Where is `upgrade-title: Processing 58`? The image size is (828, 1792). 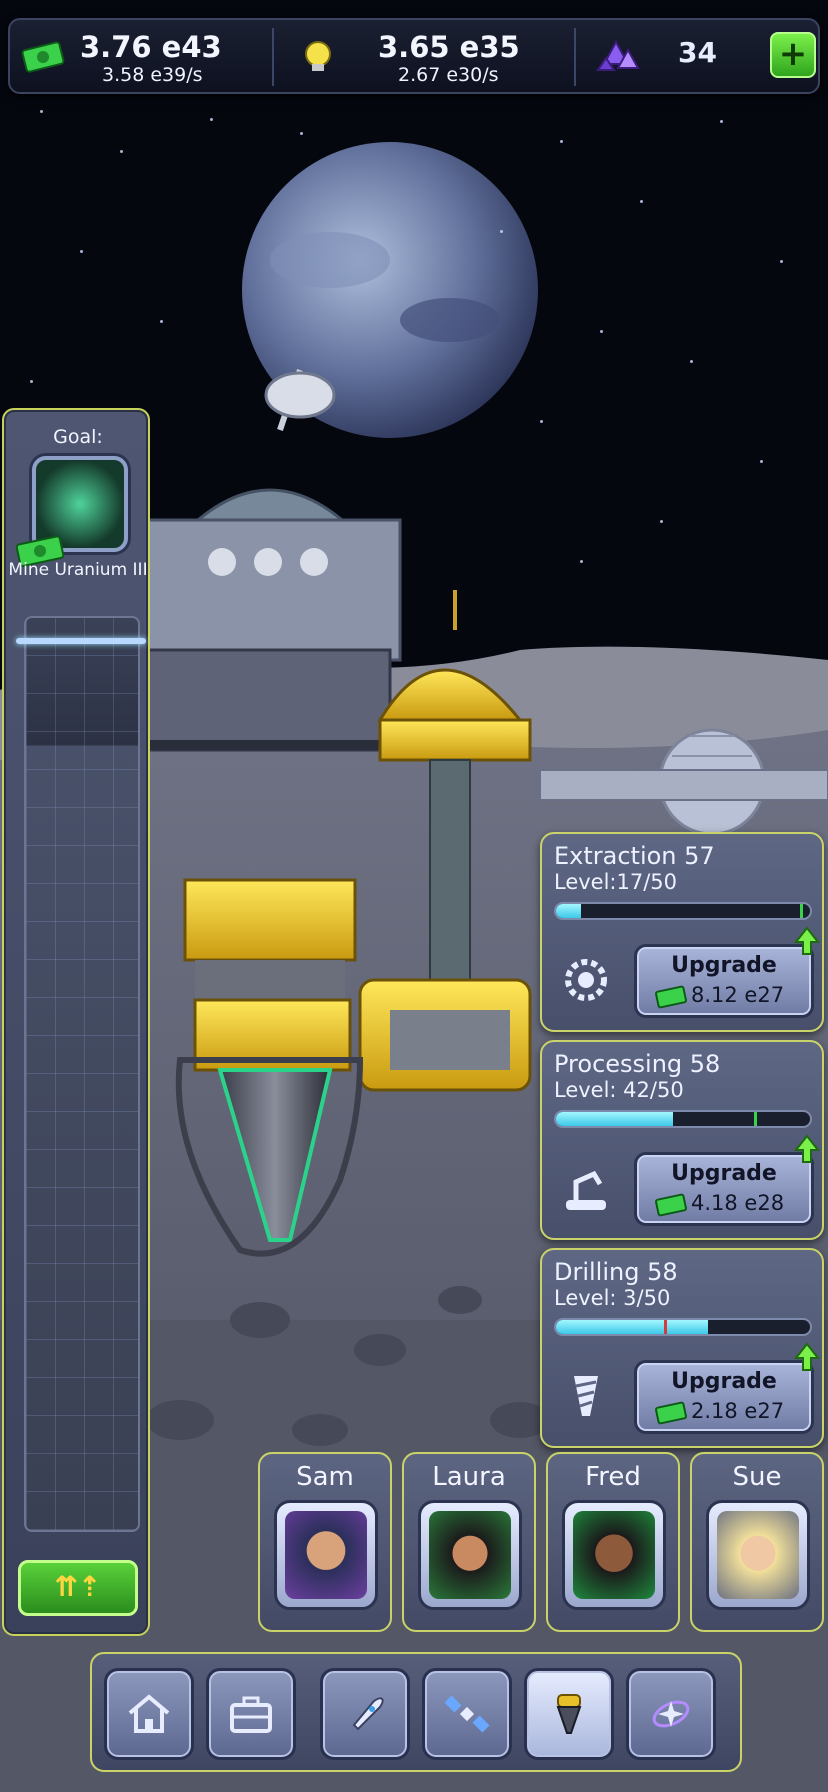
upgrade-title: Processing 58 is located at coordinates (637, 1064).